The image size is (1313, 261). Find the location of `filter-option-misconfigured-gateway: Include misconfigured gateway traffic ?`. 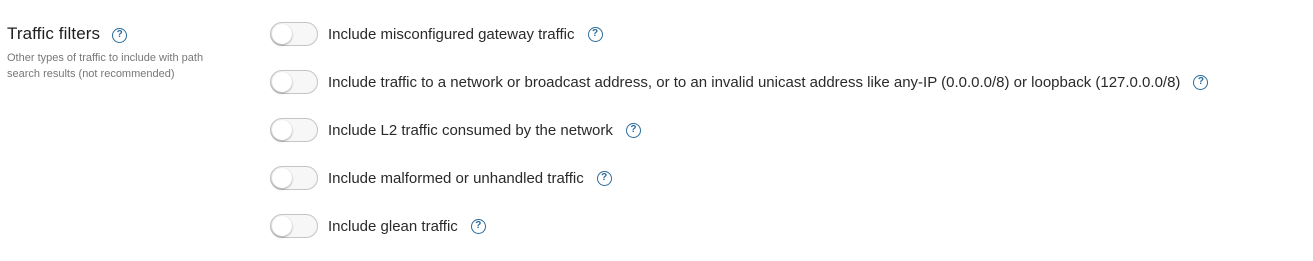

filter-option-misconfigured-gateway: Include misconfigured gateway traffic ? is located at coordinates (436, 34).